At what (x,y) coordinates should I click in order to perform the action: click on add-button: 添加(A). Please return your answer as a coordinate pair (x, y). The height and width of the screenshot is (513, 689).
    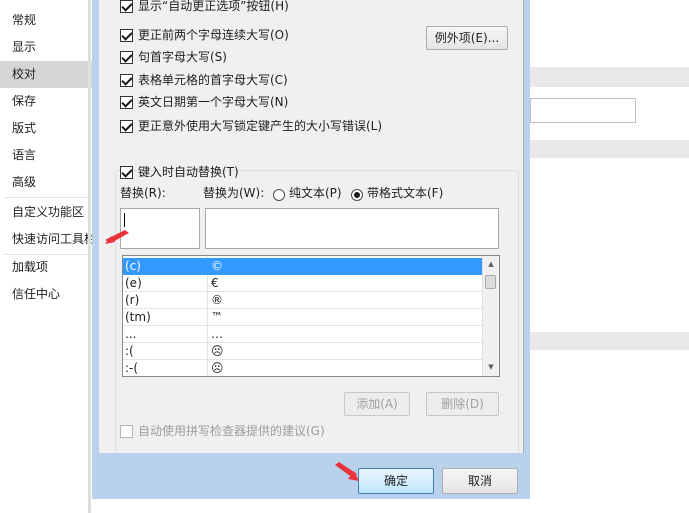
    Looking at the image, I should click on (377, 404).